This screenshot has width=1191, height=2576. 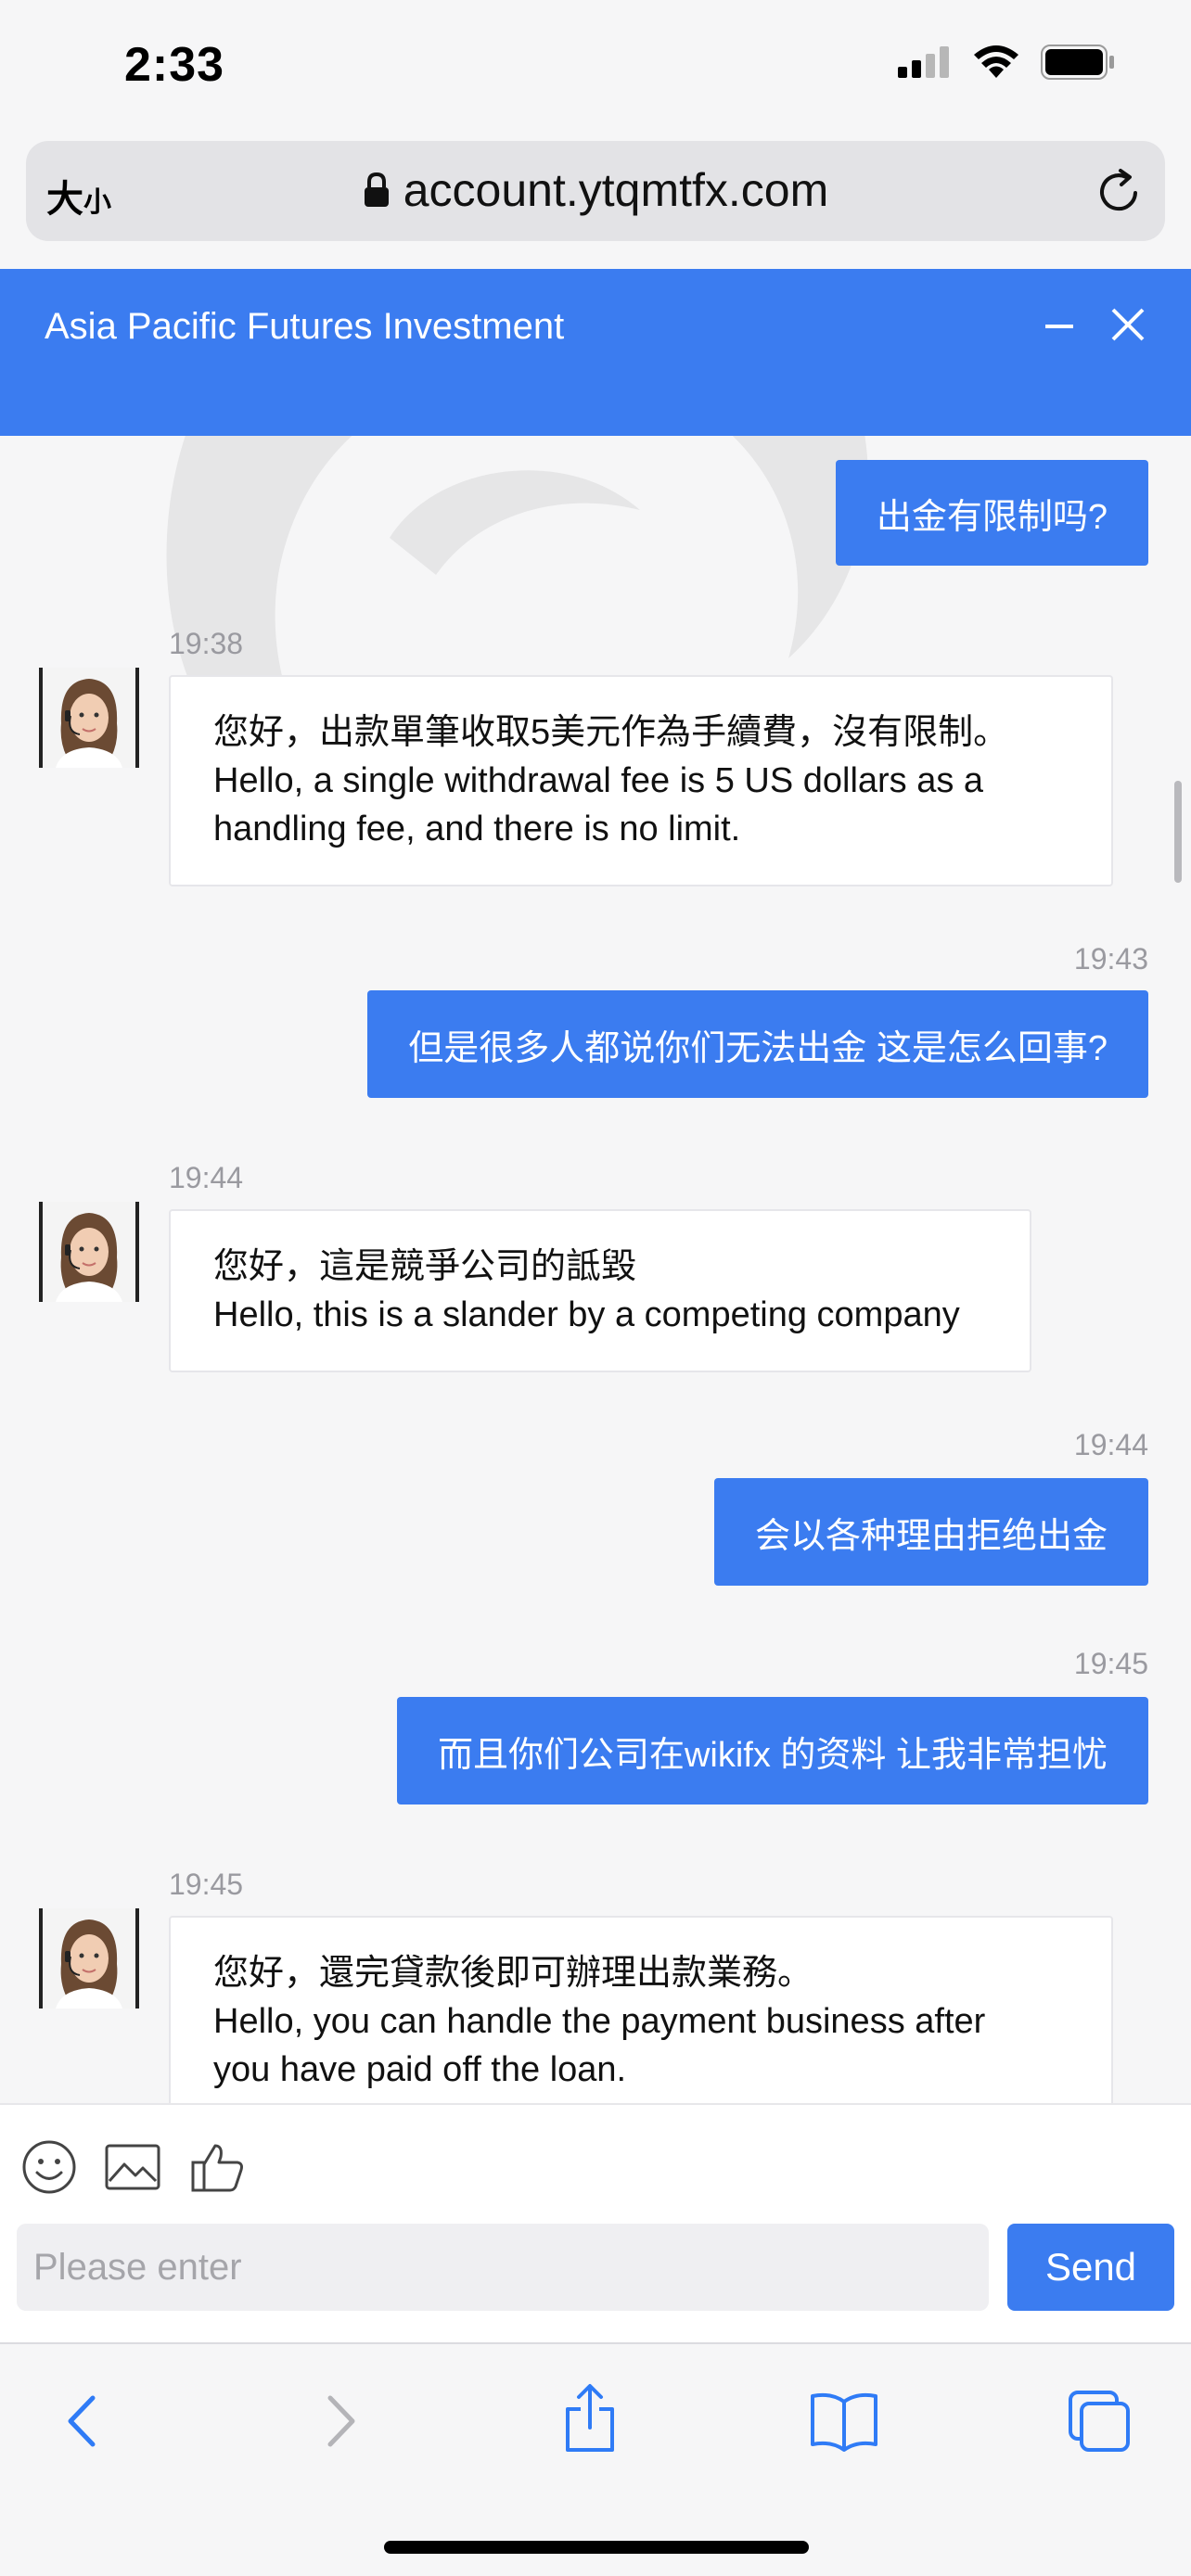 I want to click on message-outgoing: 但是很多人都说你们无法出金 这是怎么回事?, so click(x=757, y=1044).